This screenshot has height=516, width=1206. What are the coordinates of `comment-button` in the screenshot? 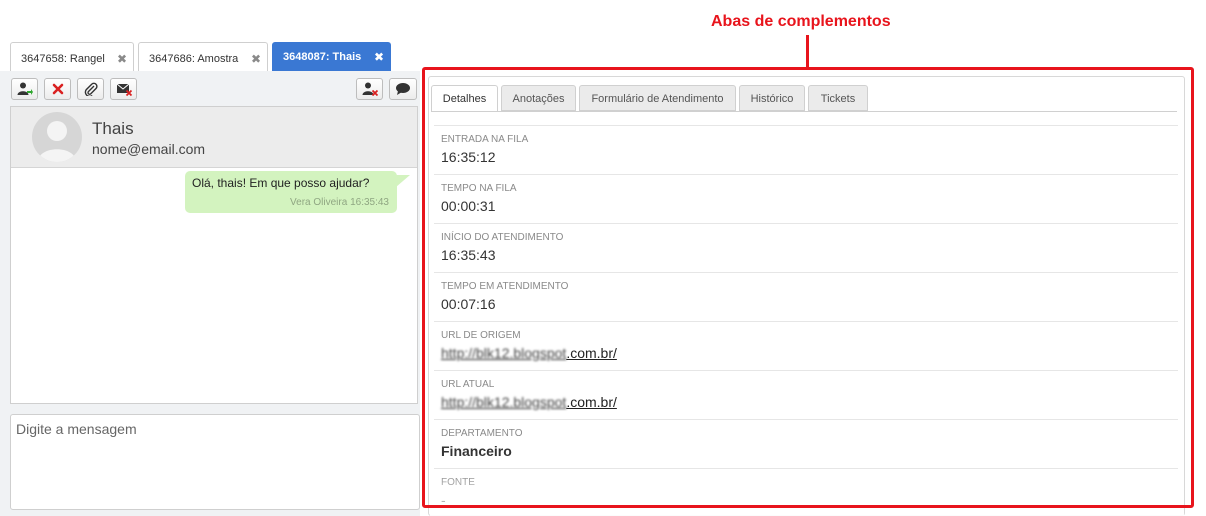 It's located at (403, 89).